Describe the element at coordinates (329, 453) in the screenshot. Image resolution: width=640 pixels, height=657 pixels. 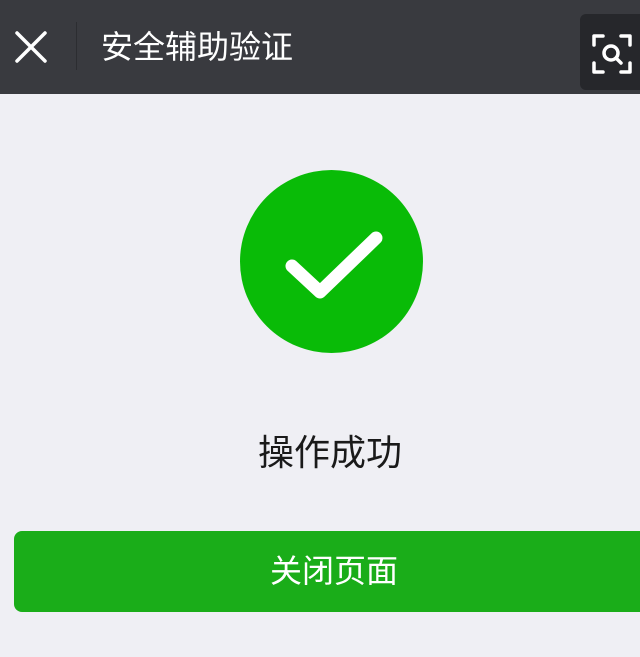
I see `success-message: 操作成功` at that location.